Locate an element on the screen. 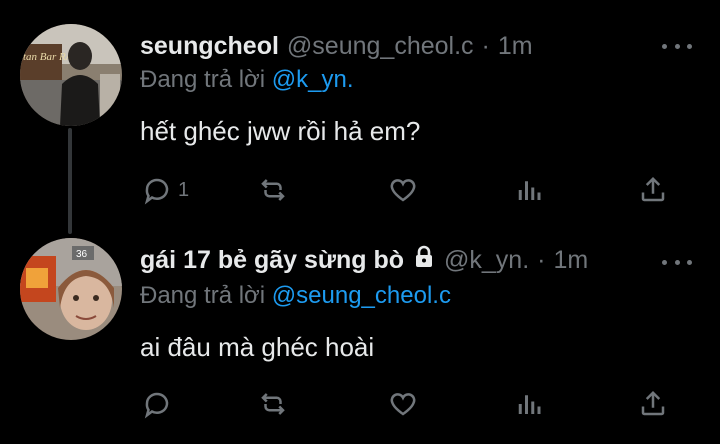  reply-count: 1 is located at coordinates (184, 189).